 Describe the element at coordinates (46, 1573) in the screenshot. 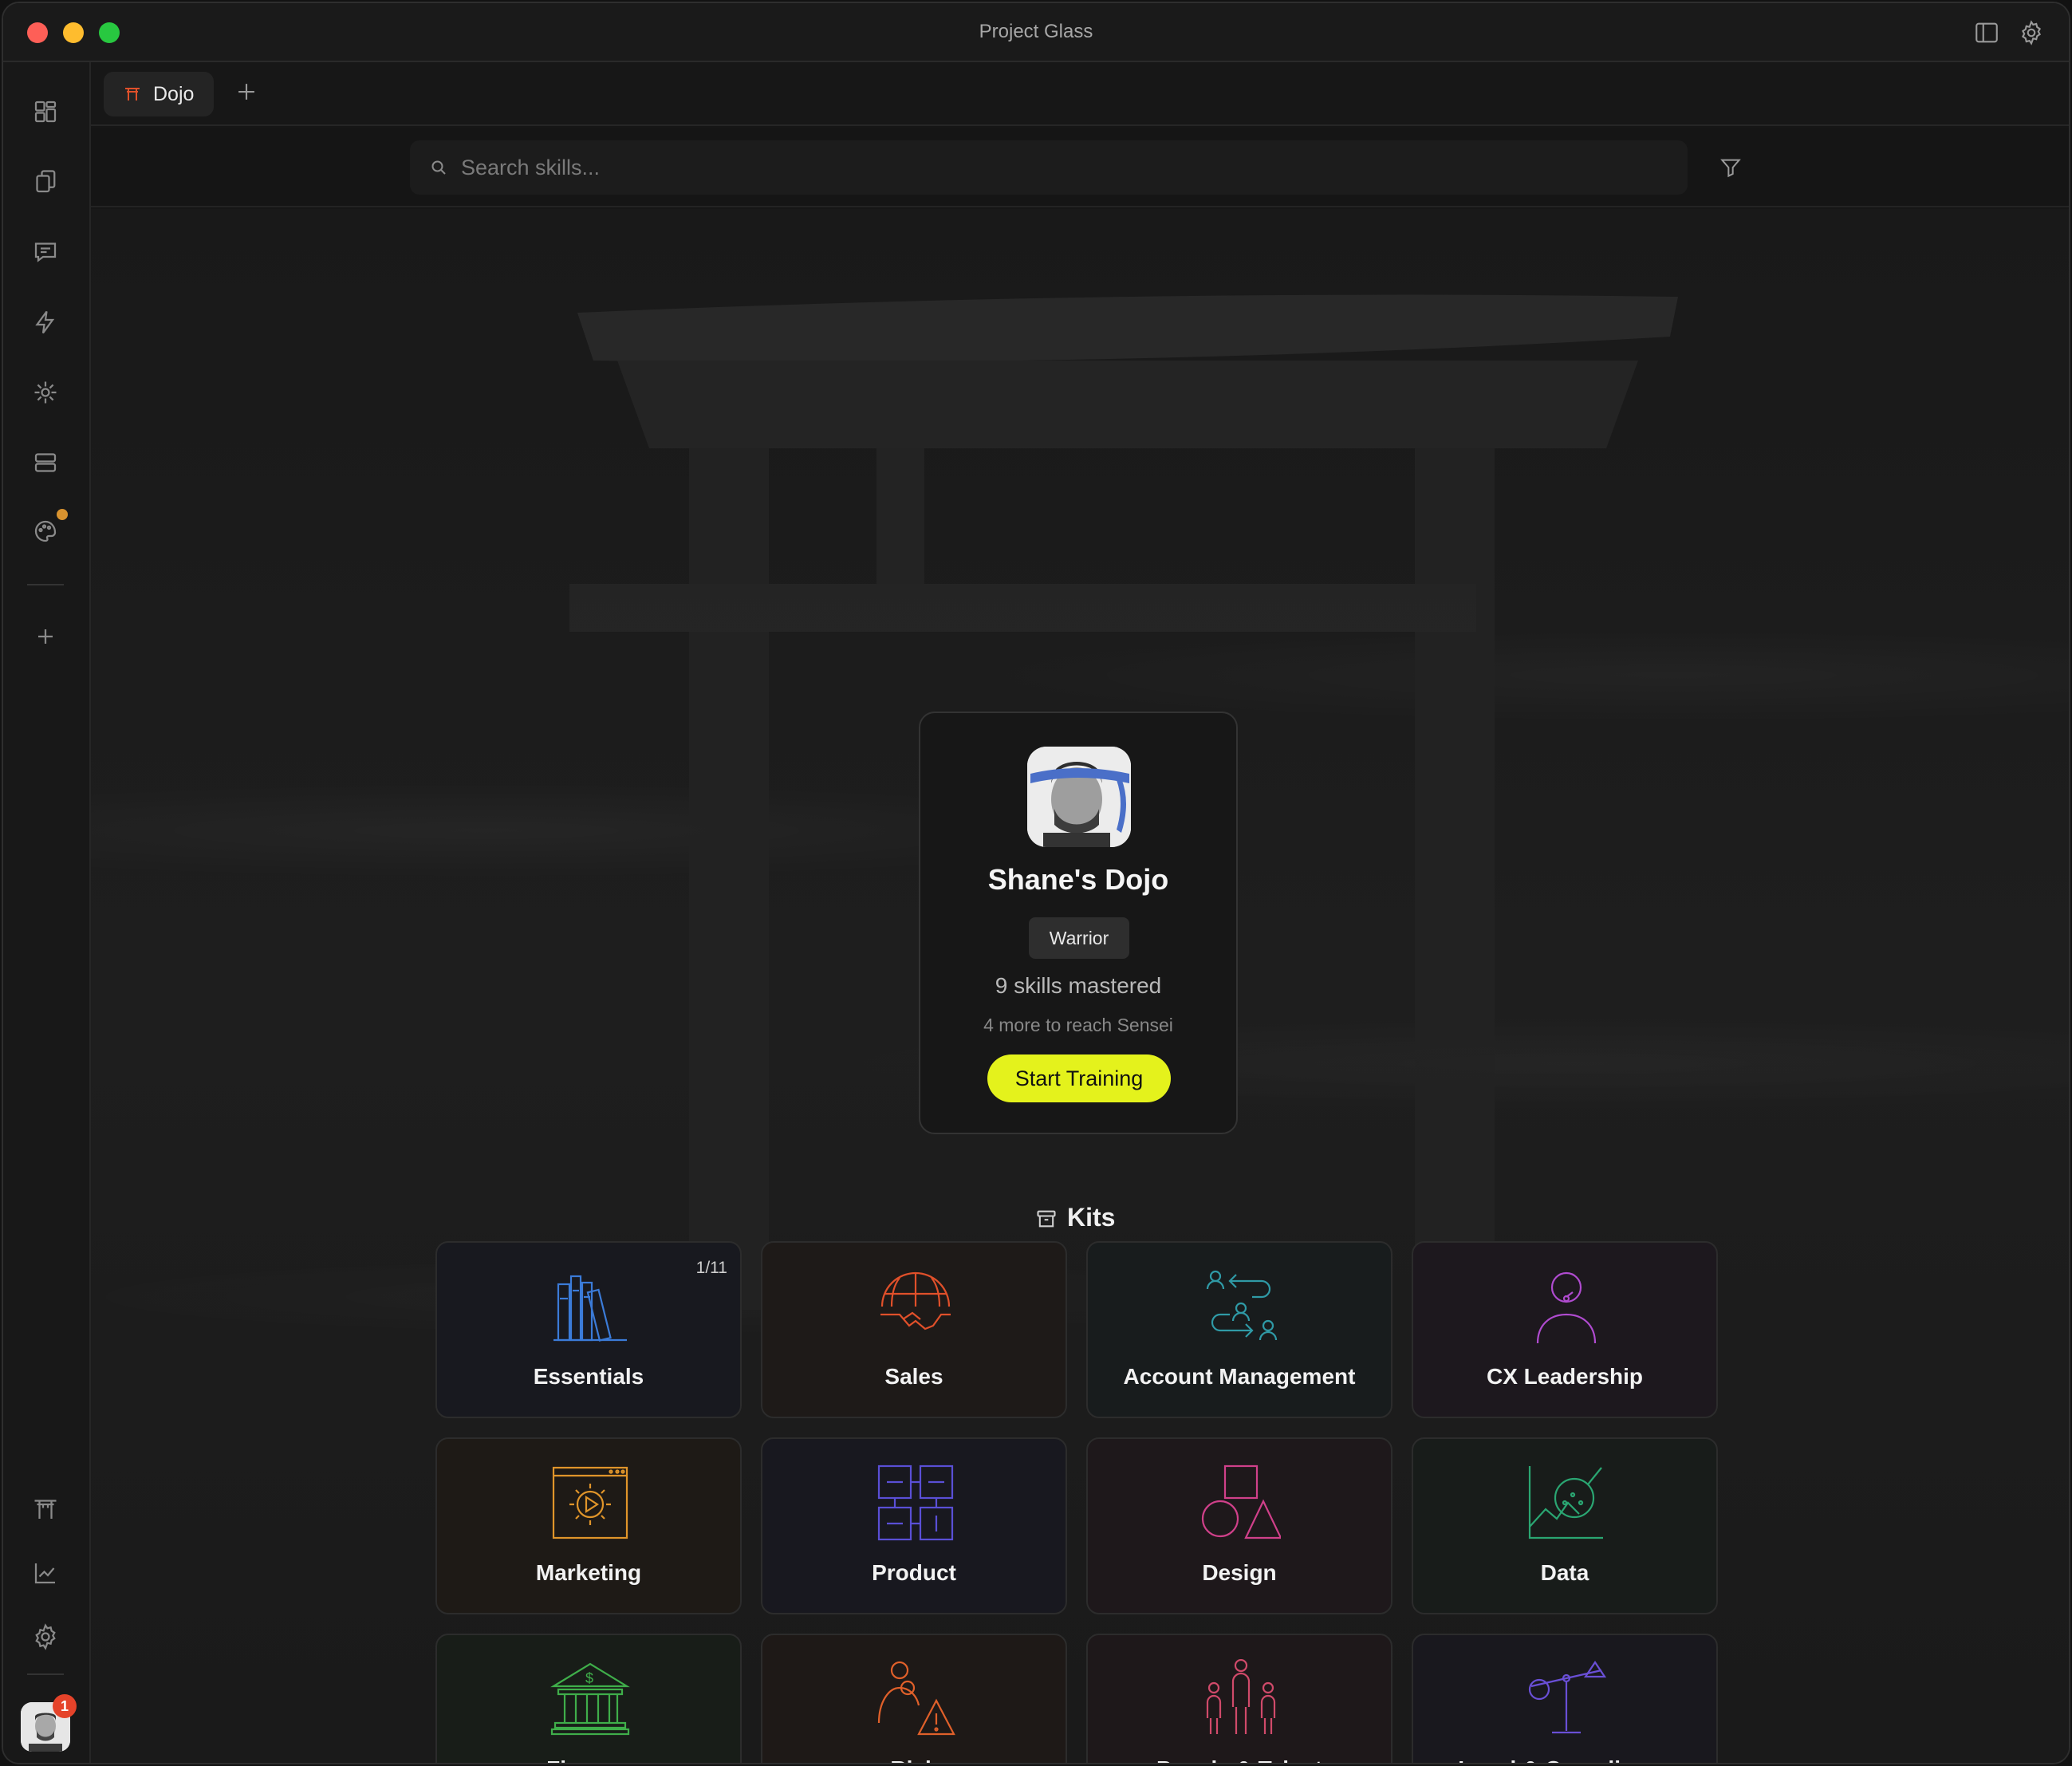

I see `chart-icon` at that location.